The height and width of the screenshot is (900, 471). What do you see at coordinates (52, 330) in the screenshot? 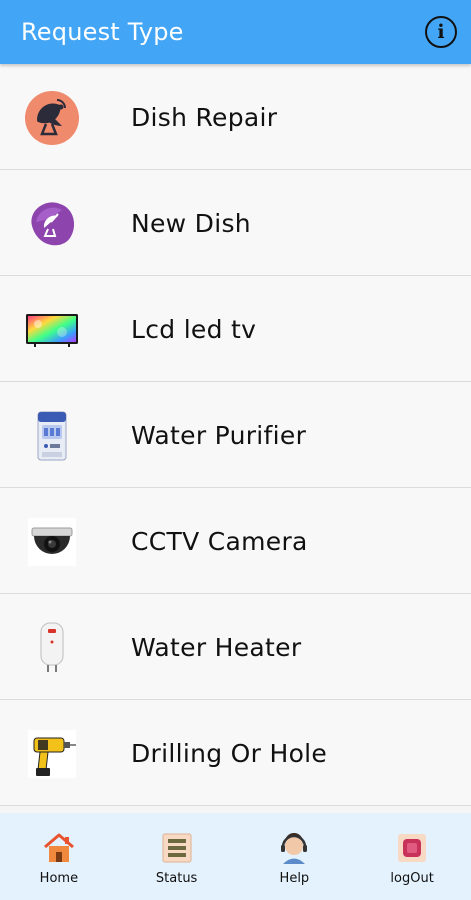
I see `tv-icon` at bounding box center [52, 330].